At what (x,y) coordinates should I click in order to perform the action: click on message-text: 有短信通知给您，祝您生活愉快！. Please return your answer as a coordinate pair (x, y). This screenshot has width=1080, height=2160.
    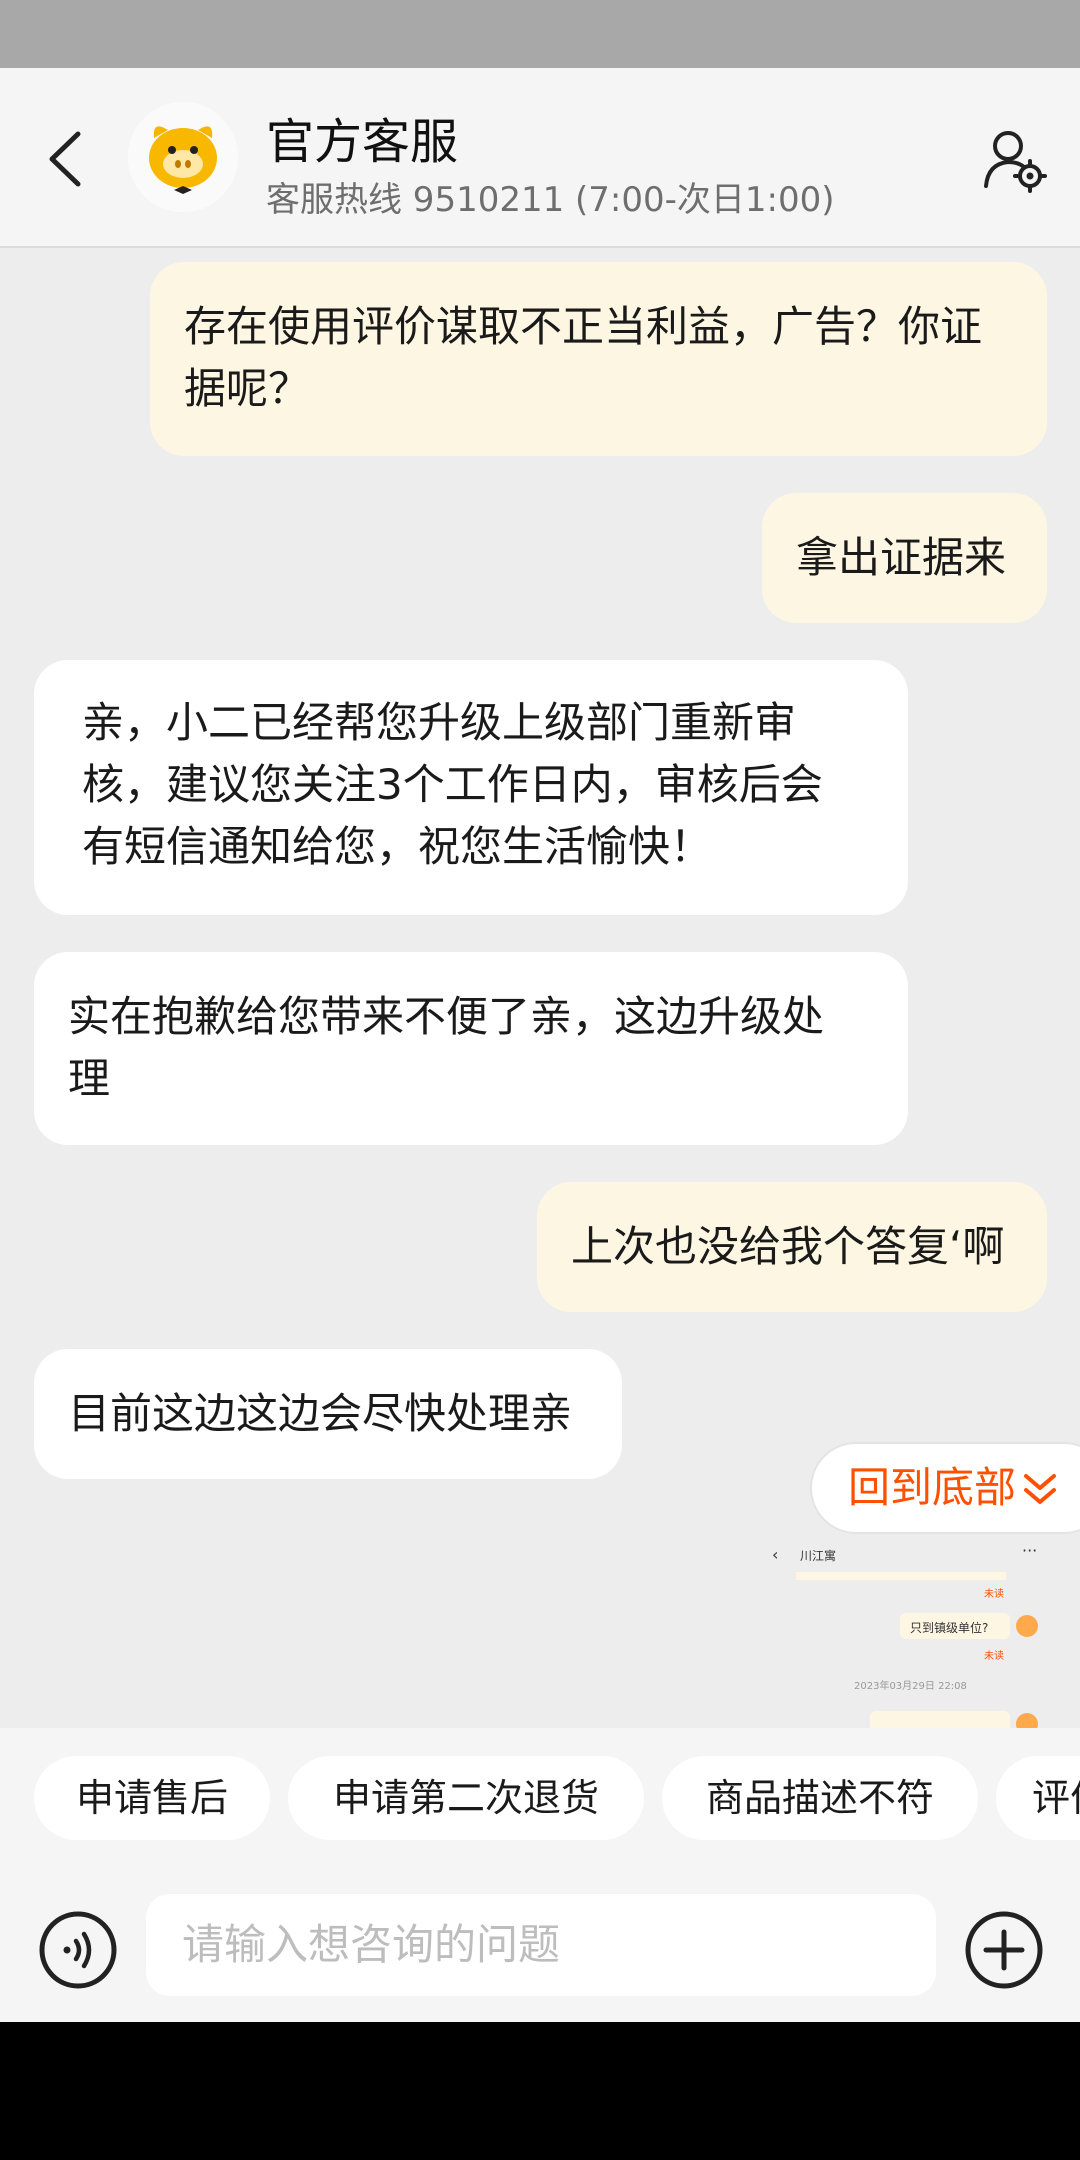
    Looking at the image, I should click on (397, 846).